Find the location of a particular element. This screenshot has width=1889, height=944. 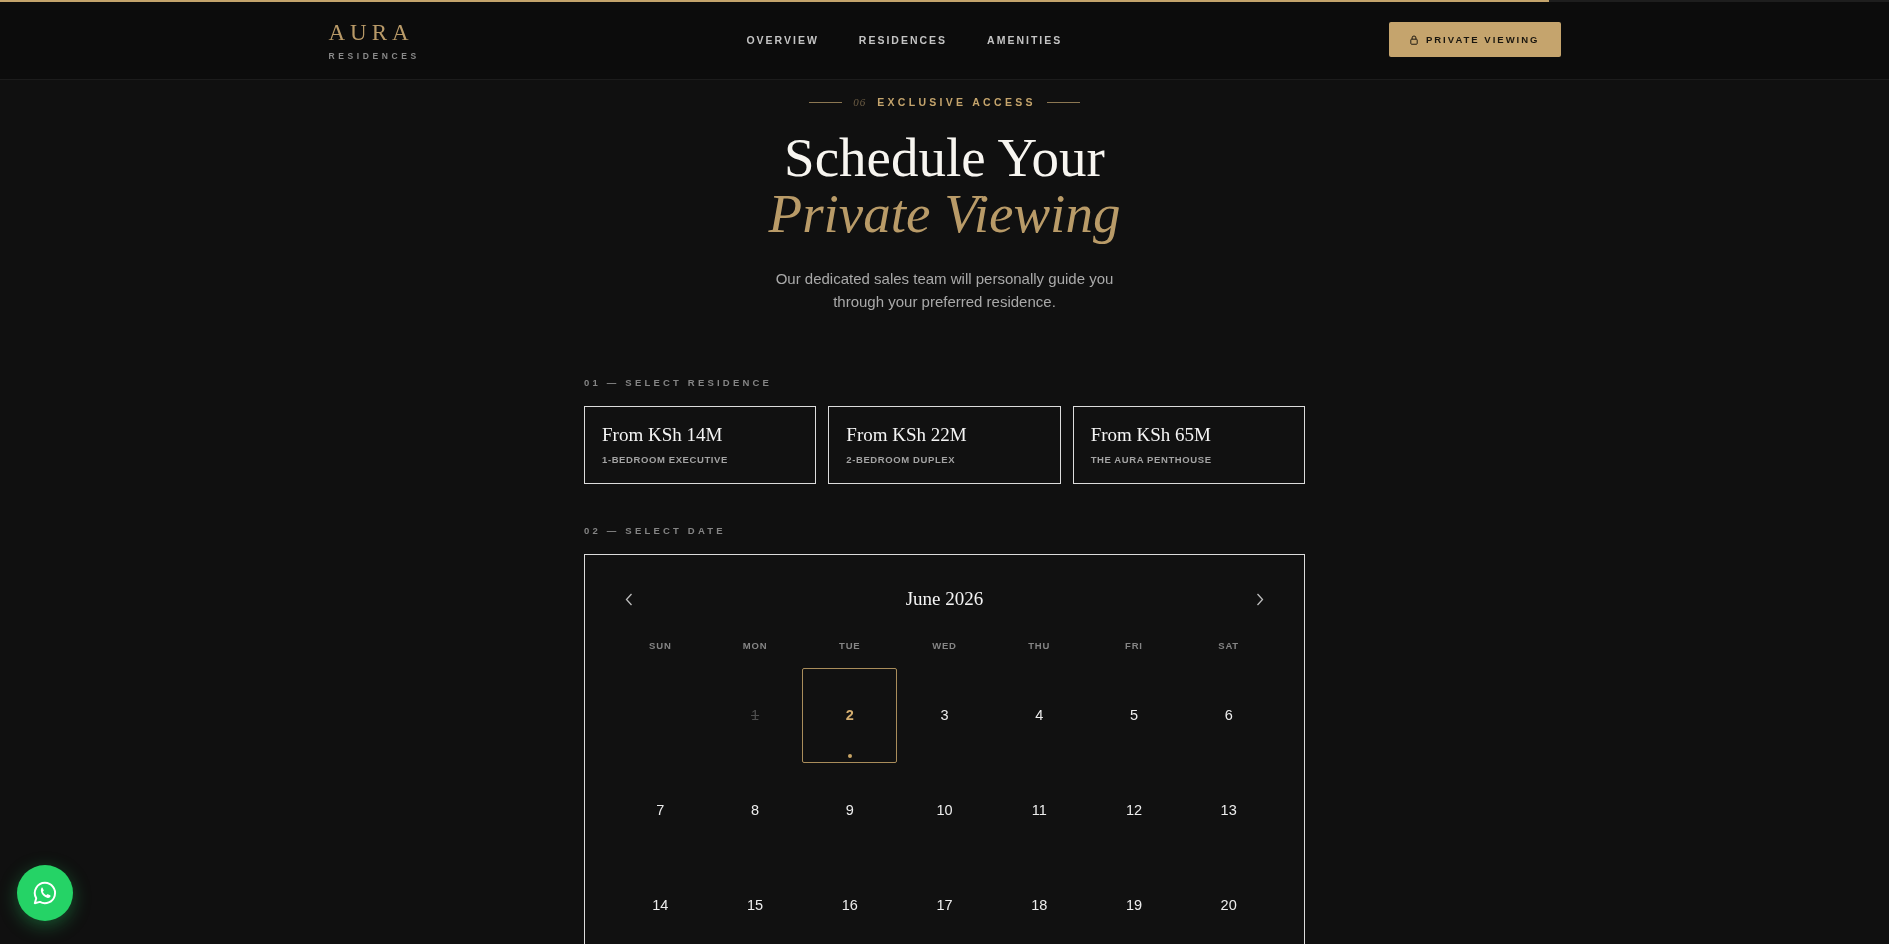

next-month-button is located at coordinates (1260, 599).